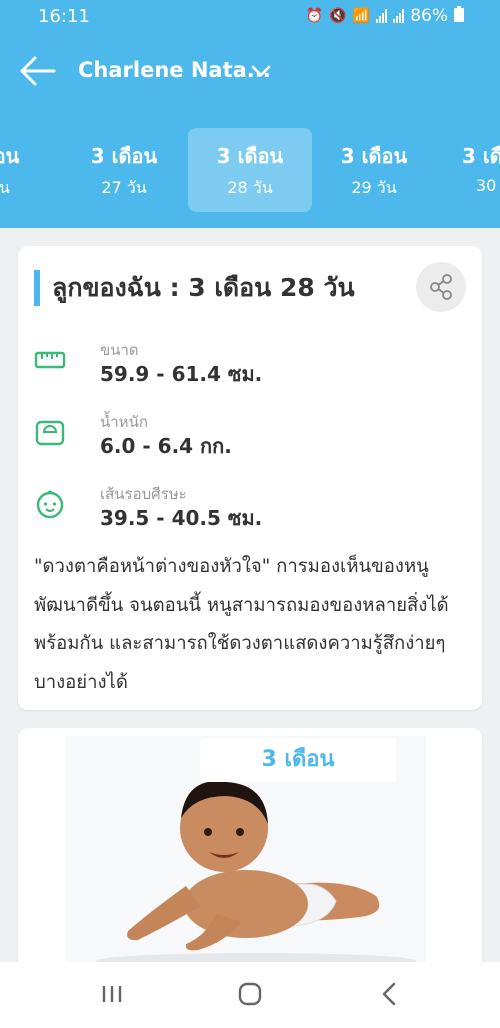 Image resolution: width=500 pixels, height=1028 pixels. I want to click on metric-size: ขนาด 59.9 - 61.4 ซม., so click(244, 368).